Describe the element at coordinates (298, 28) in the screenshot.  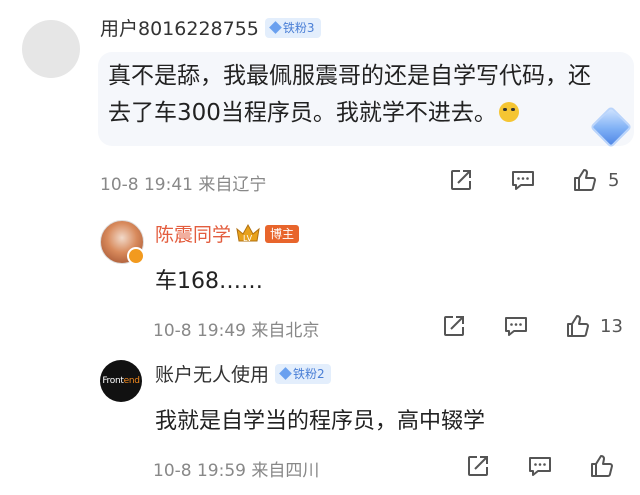
I see `fan-badge-label: 铁粉3` at that location.